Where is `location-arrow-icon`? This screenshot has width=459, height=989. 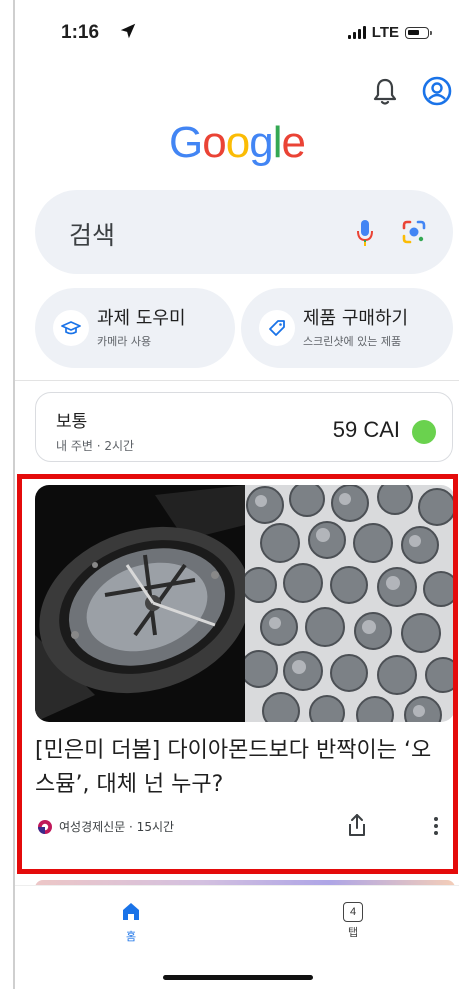 location-arrow-icon is located at coordinates (128, 31).